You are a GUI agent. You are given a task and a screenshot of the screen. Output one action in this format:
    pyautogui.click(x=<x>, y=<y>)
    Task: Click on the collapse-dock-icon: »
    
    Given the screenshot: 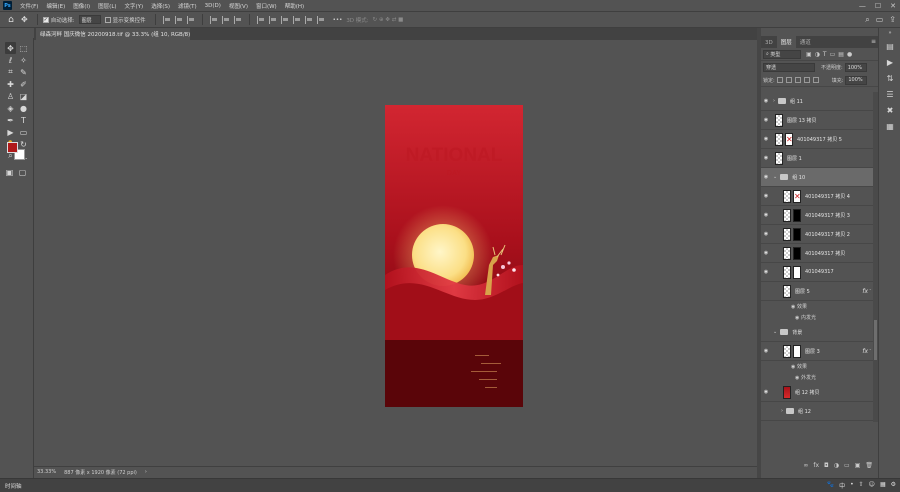 What is the action you would take?
    pyautogui.click(x=889, y=33)
    